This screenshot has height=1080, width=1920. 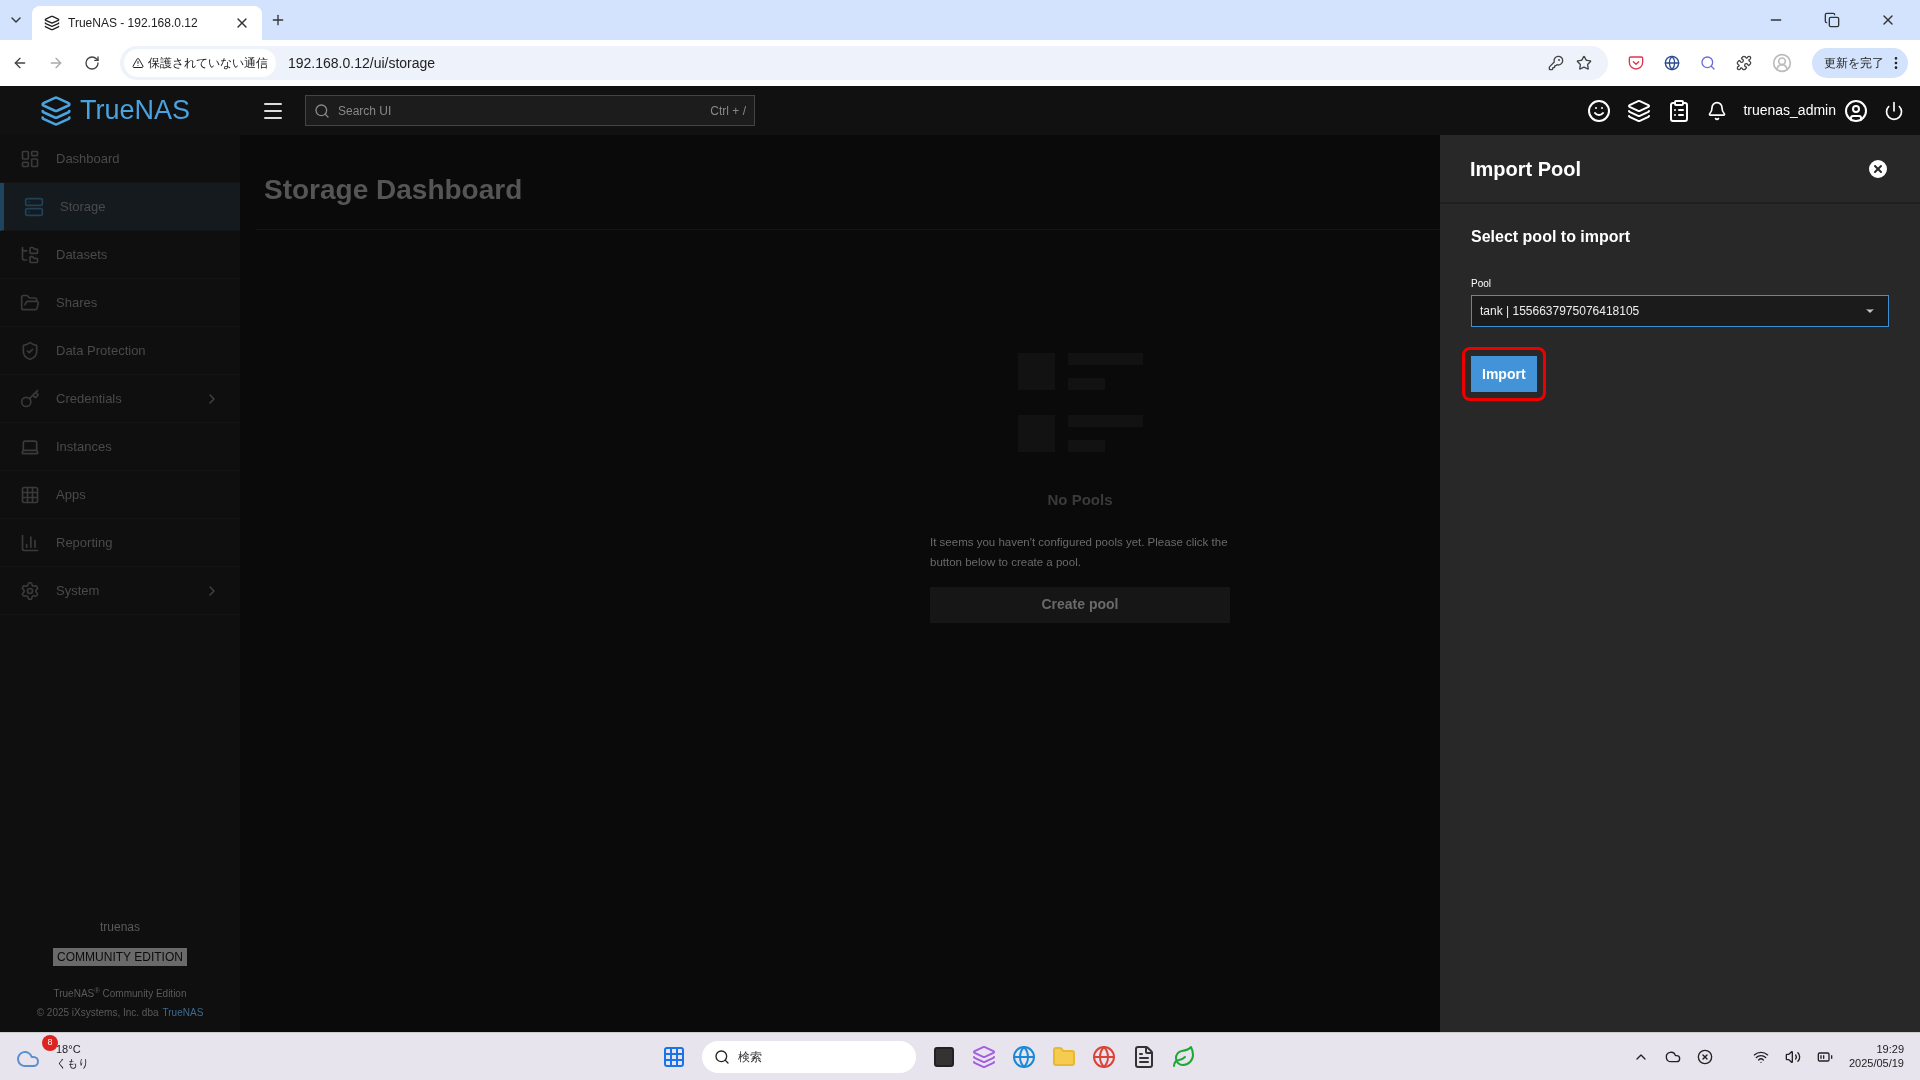 I want to click on url-text: 192.168.0.12/ui/storage, so click(x=362, y=63).